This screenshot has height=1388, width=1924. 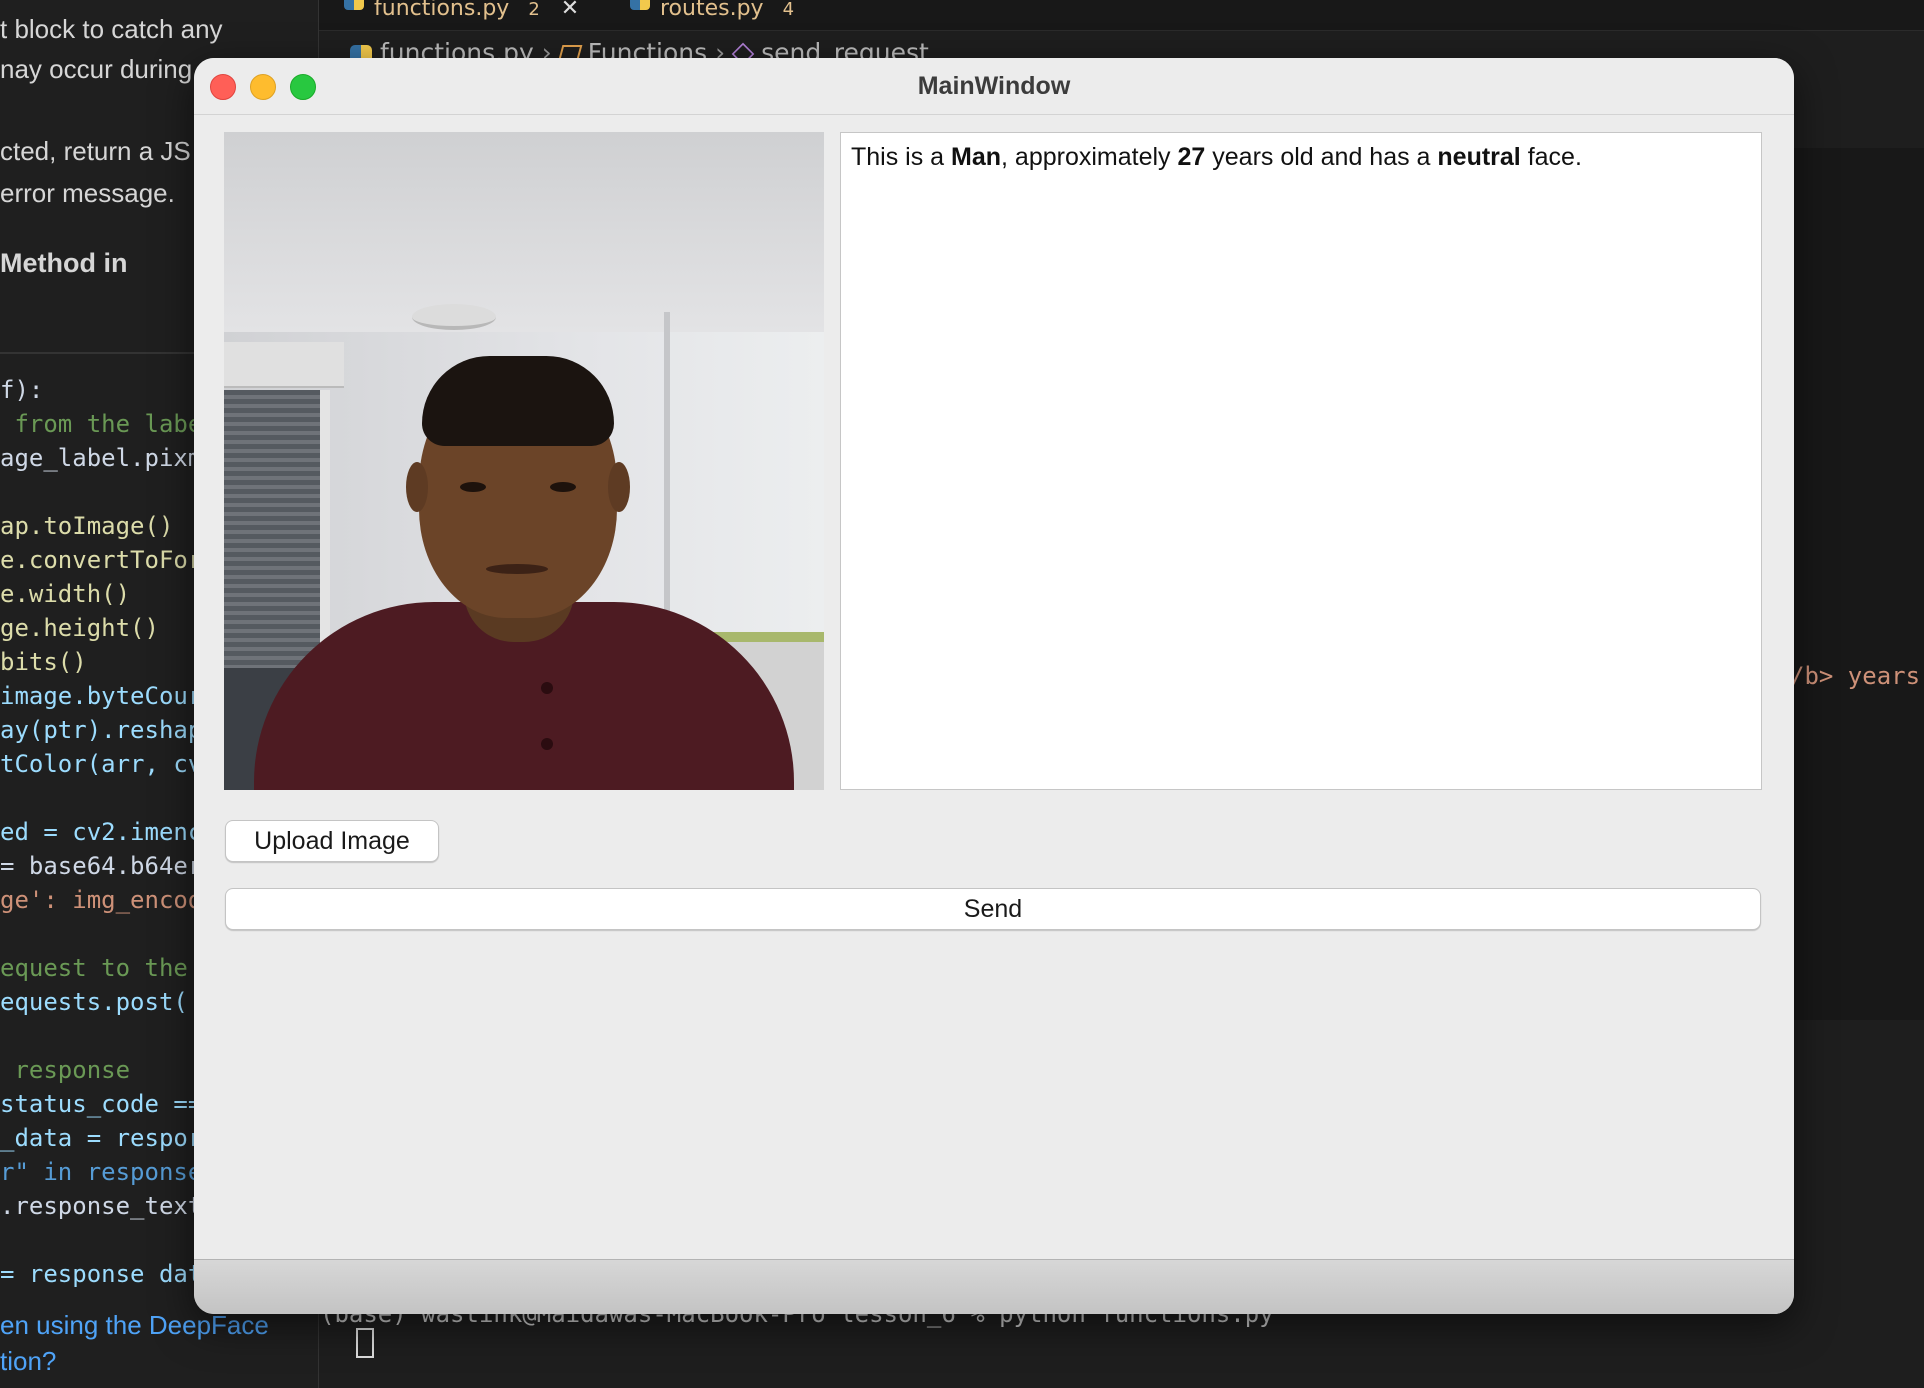 What do you see at coordinates (101, 696) in the screenshot?
I see `code-line: image.byteCour` at bounding box center [101, 696].